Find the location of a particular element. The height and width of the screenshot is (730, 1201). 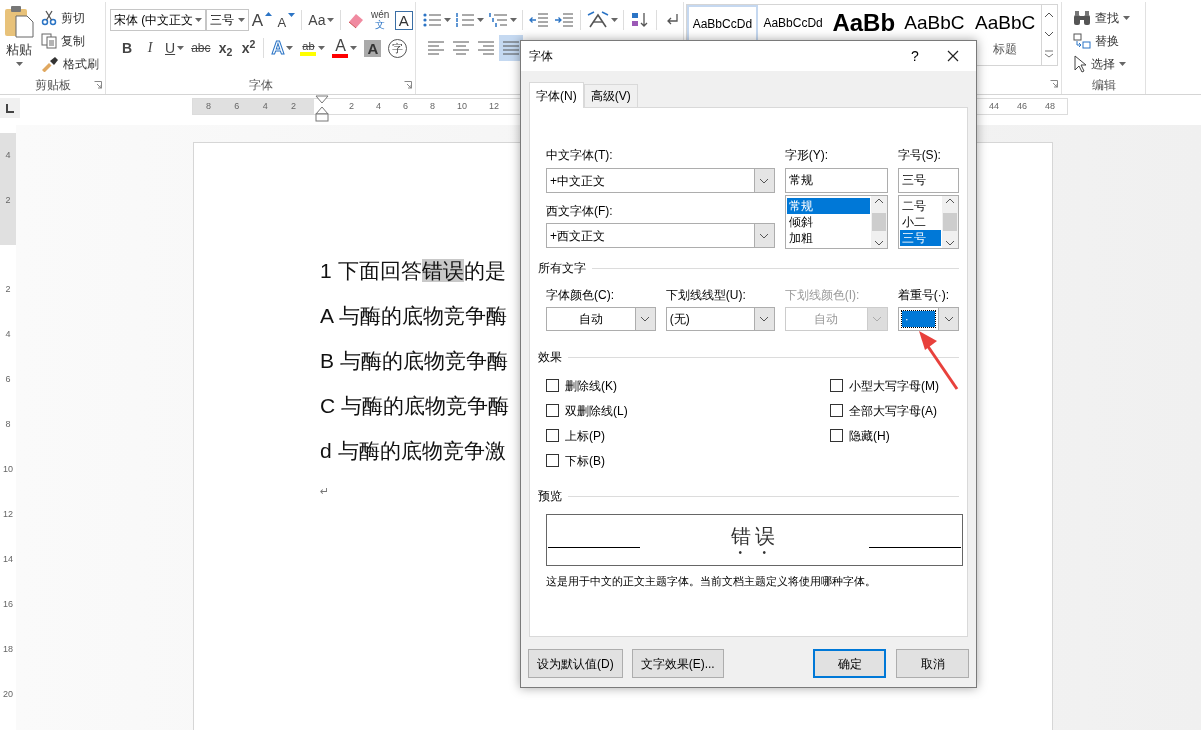

field-label: 着重号(·): is located at coordinates (923, 295).